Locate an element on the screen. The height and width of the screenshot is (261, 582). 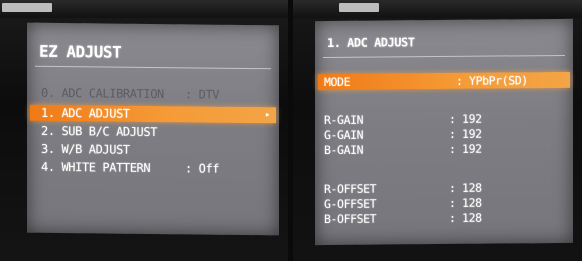
menu-item-label: B-GAIN is located at coordinates (344, 150).